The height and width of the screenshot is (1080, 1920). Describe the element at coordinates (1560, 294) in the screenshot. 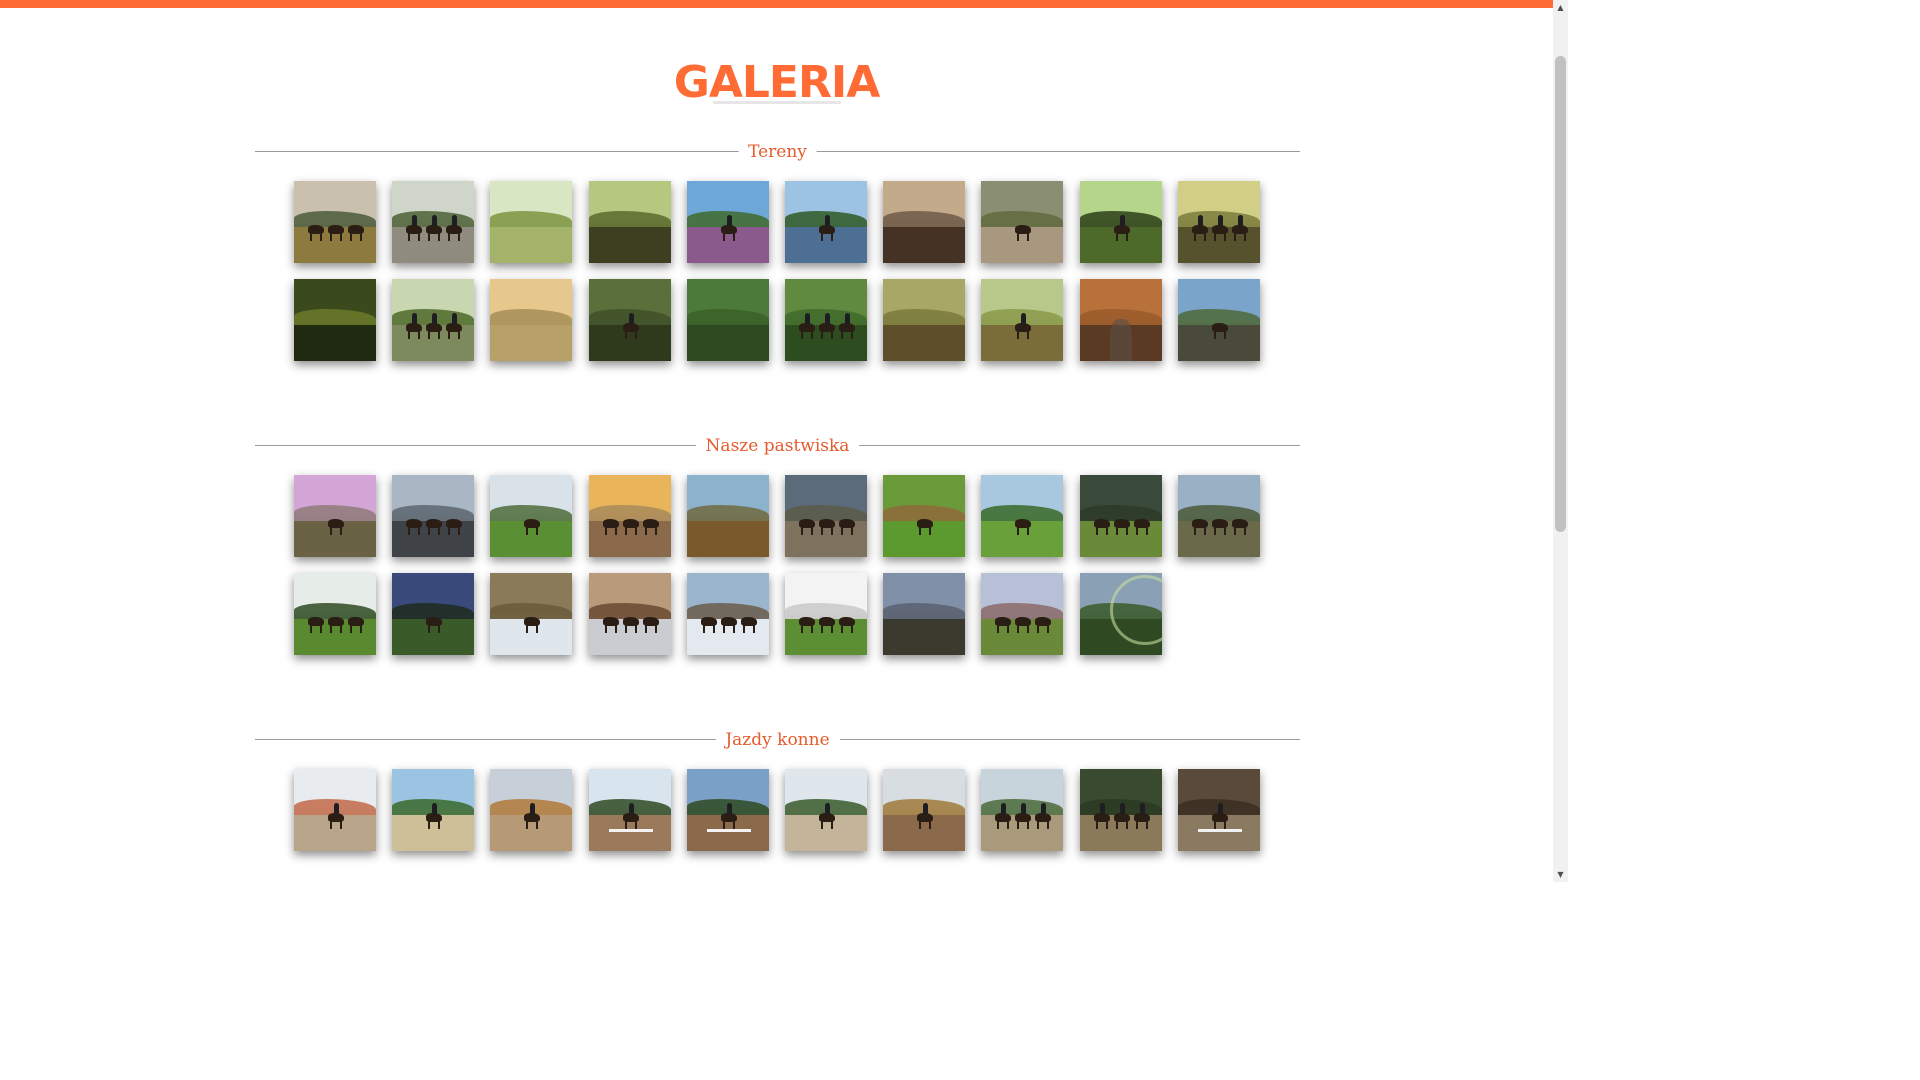

I see `scrollbar-thumb` at that location.